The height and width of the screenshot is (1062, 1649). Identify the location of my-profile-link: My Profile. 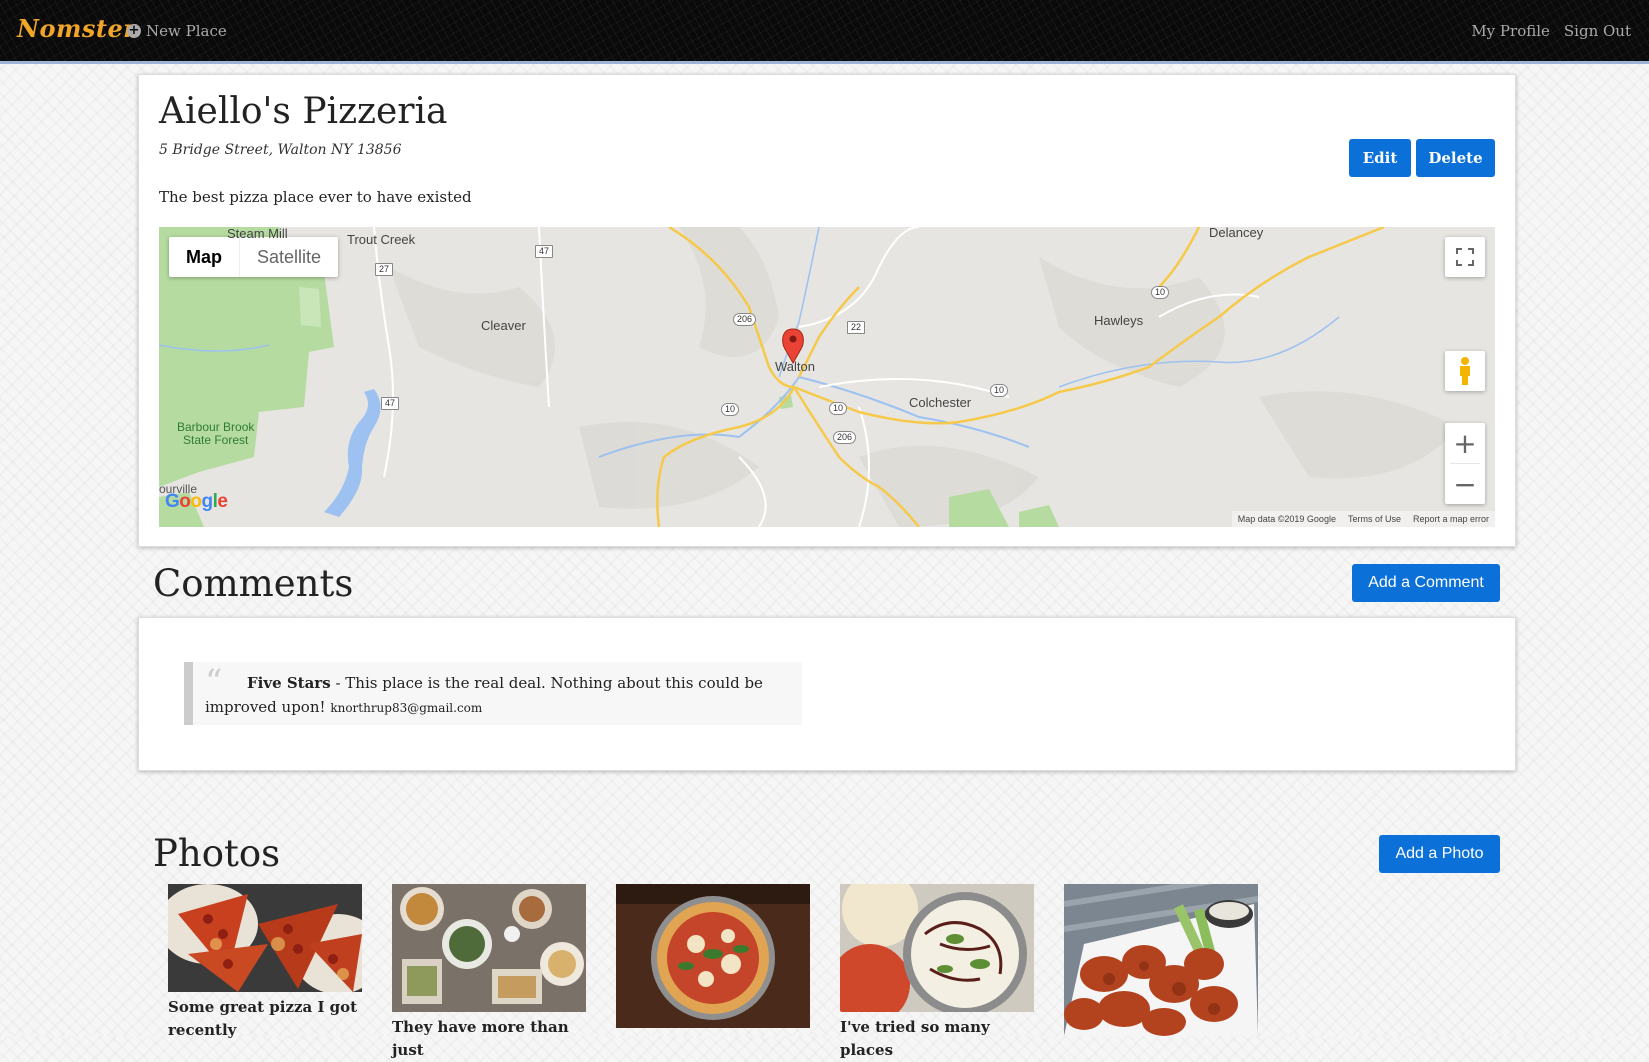
(1510, 31).